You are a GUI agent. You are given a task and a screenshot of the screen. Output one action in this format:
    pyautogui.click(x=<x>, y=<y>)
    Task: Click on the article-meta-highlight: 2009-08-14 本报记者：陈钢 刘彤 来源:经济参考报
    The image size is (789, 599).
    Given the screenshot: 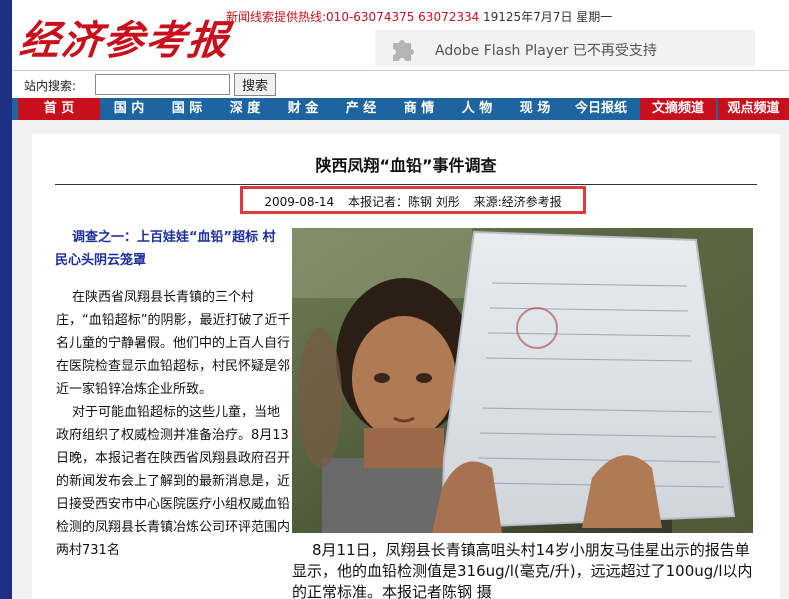 What is the action you would take?
    pyautogui.click(x=413, y=200)
    